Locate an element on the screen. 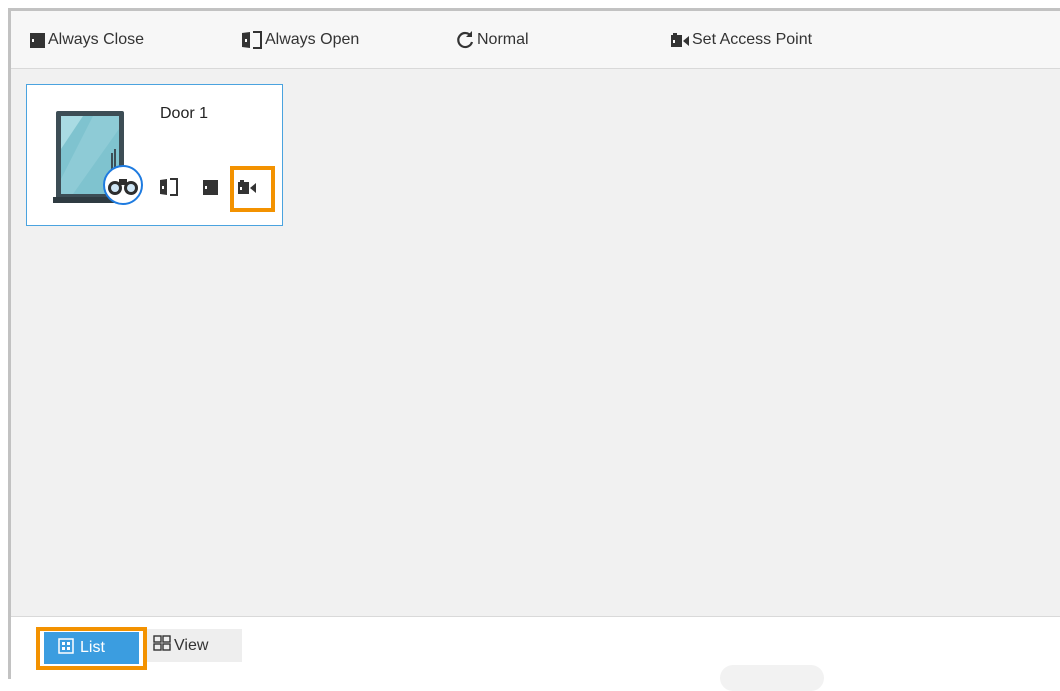 This screenshot has height=691, width=1060. always-close-button: Always Close is located at coordinates (86, 40).